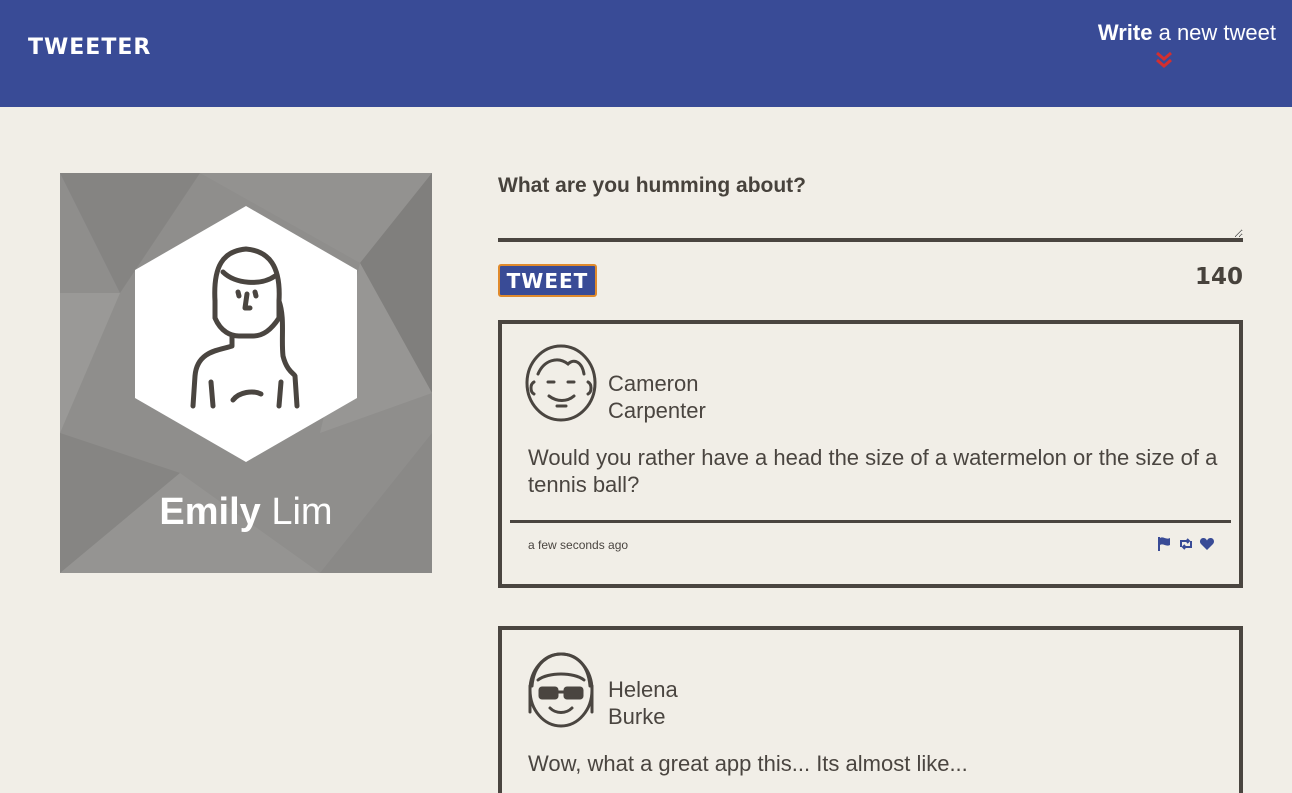 The height and width of the screenshot is (793, 1292). What do you see at coordinates (643, 689) in the screenshot?
I see `author-first-name: Helena` at bounding box center [643, 689].